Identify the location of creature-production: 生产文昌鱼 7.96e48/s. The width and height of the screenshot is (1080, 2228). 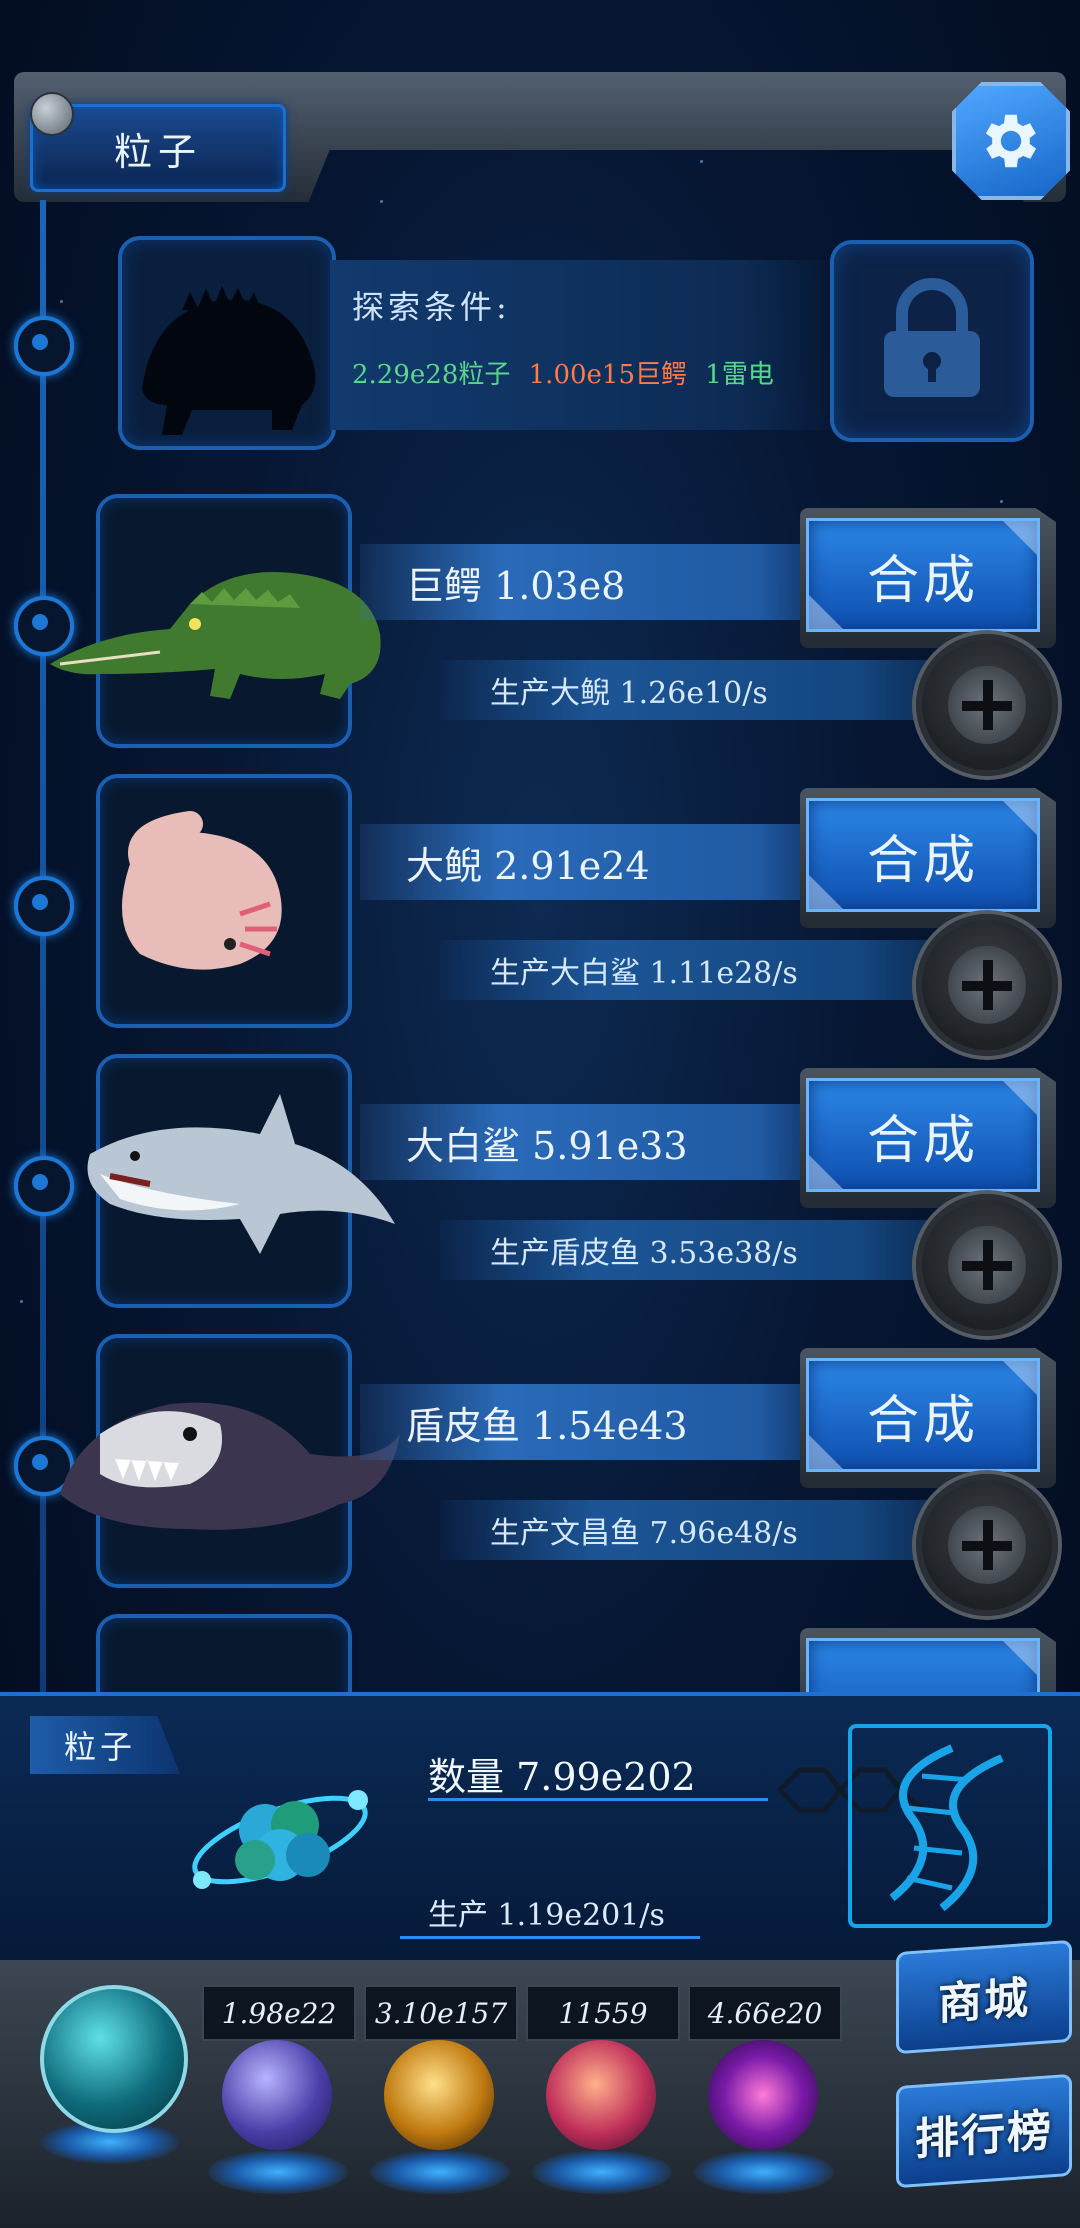
(700, 1530).